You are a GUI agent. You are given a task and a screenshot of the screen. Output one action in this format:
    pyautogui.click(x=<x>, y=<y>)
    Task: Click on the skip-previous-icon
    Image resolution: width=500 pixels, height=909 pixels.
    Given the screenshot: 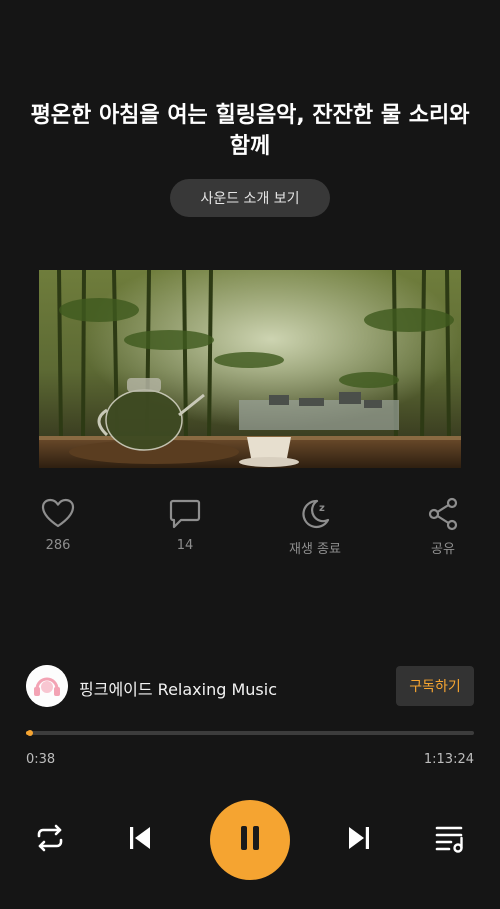 What is the action you would take?
    pyautogui.click(x=140, y=840)
    